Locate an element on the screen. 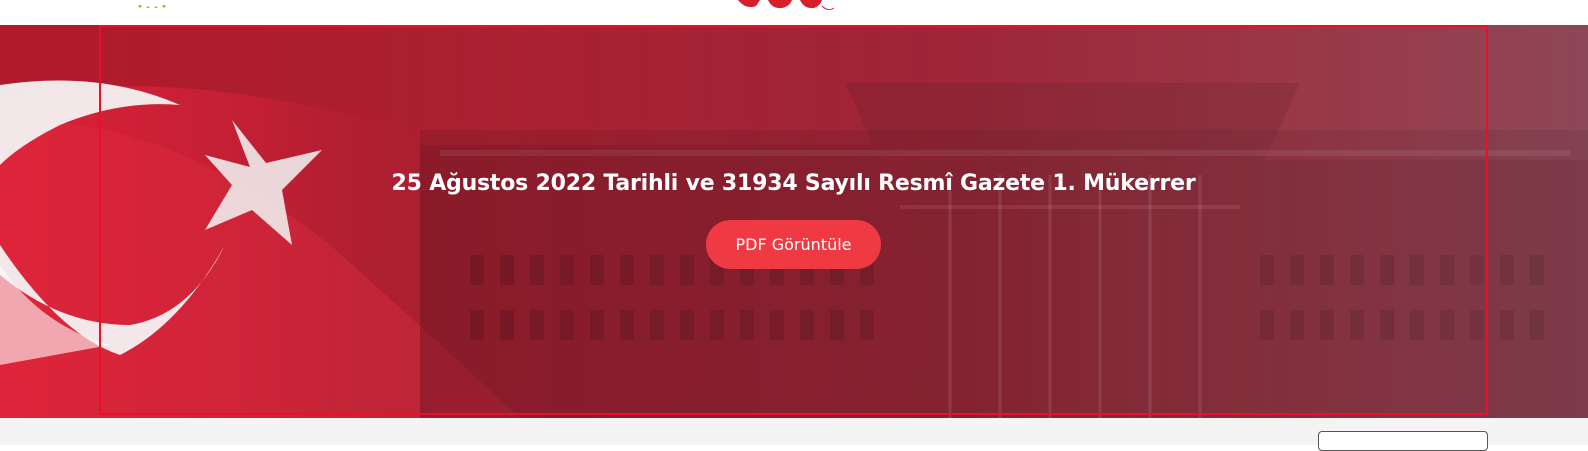 The width and height of the screenshot is (1588, 451). partial-button is located at coordinates (1403, 441).